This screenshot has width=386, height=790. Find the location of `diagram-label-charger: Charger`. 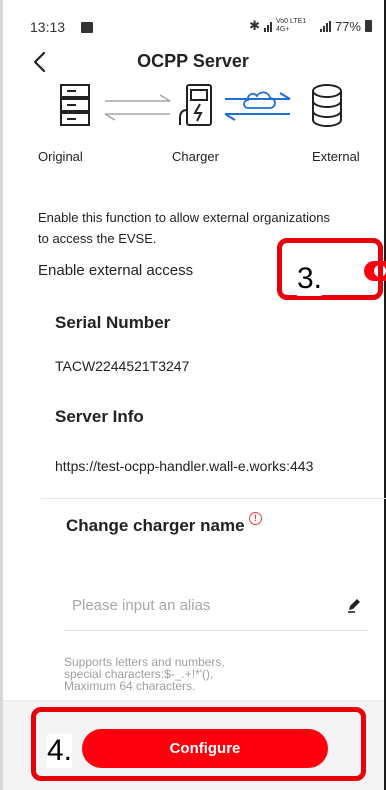

diagram-label-charger: Charger is located at coordinates (195, 156).